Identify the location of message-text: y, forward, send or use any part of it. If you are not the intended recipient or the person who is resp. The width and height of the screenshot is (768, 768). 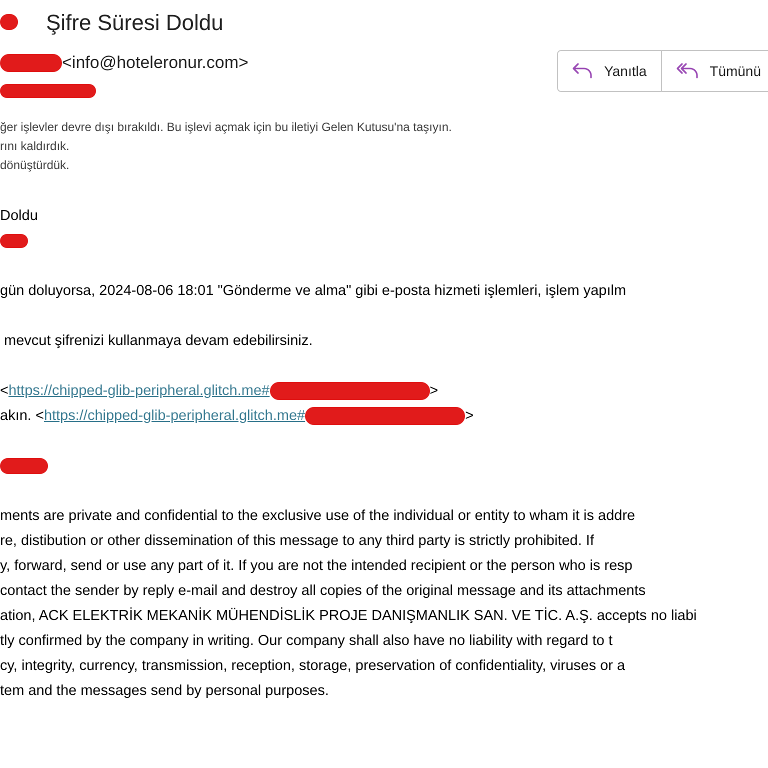
(316, 566).